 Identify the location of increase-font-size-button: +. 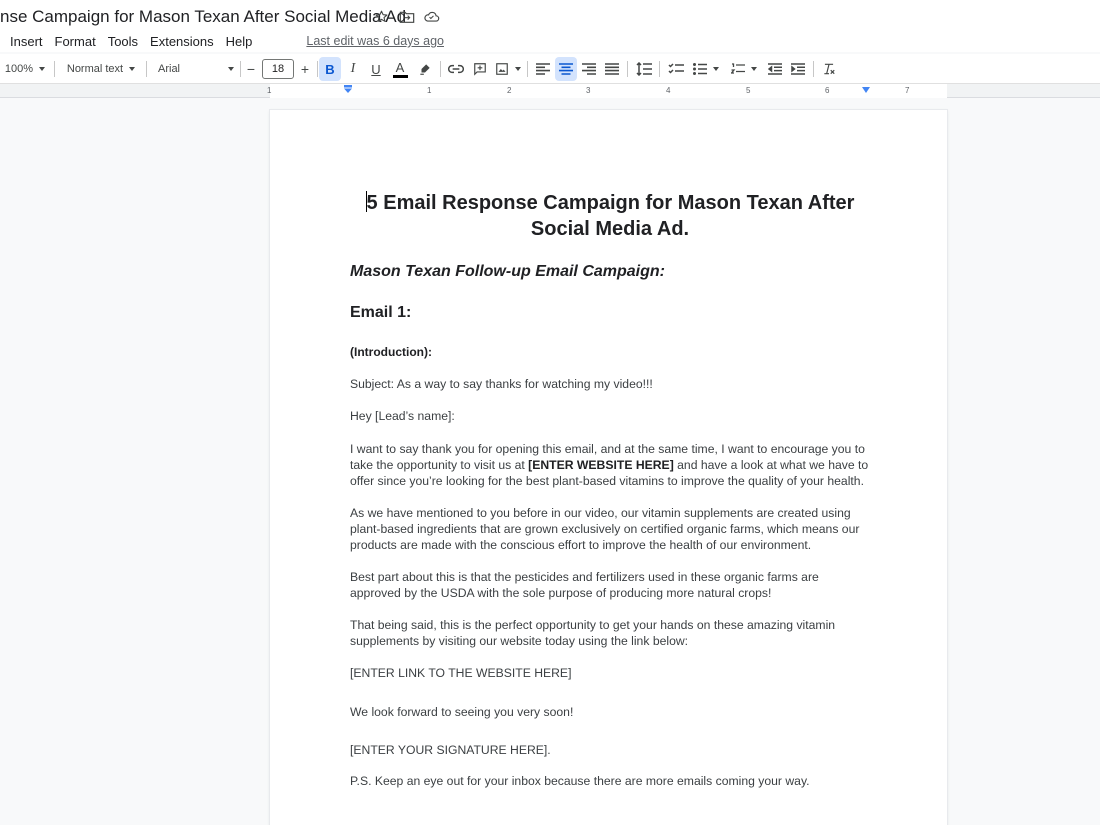
(305, 69).